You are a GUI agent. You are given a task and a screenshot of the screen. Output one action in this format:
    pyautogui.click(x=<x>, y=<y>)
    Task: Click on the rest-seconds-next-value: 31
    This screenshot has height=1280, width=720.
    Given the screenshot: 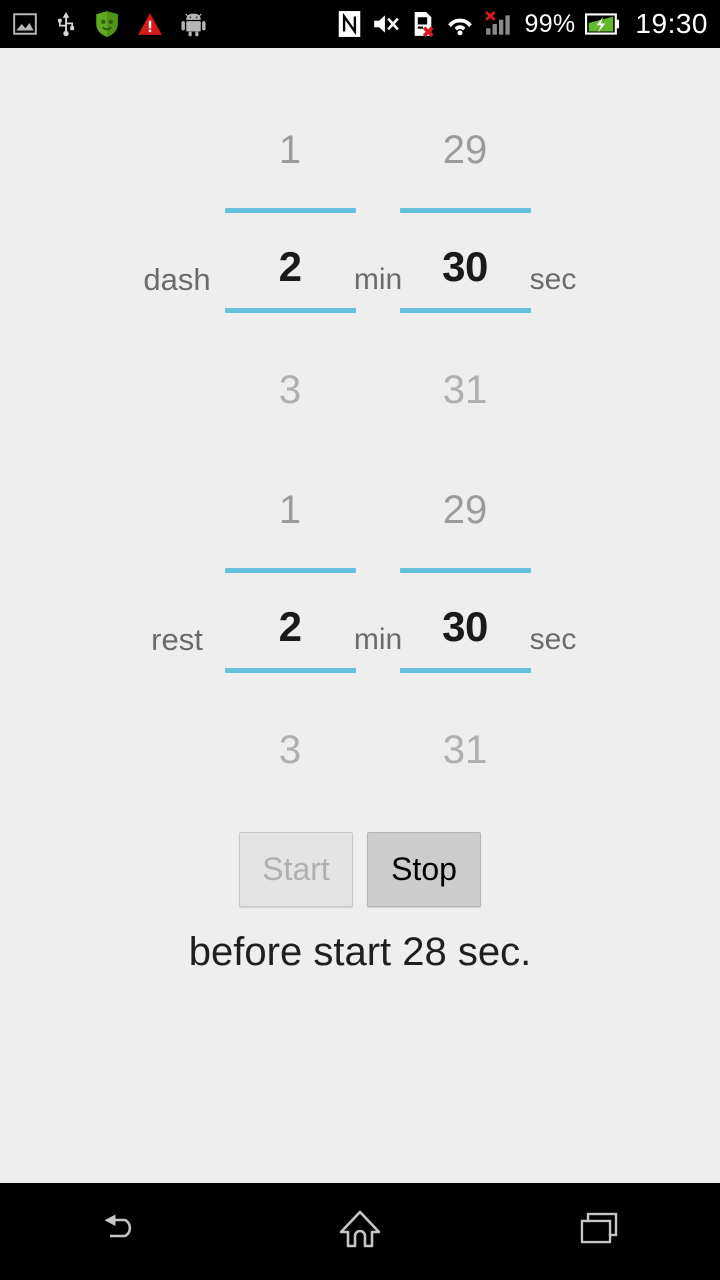 What is the action you would take?
    pyautogui.click(x=465, y=750)
    